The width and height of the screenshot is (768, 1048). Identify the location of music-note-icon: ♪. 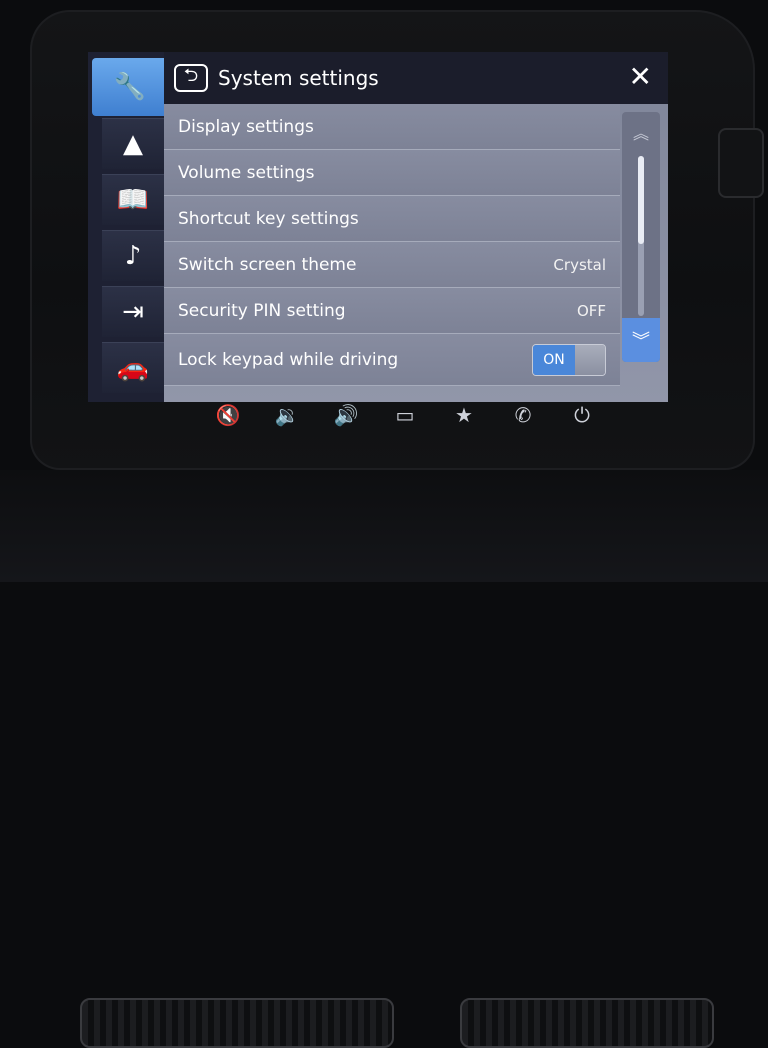
(133, 256).